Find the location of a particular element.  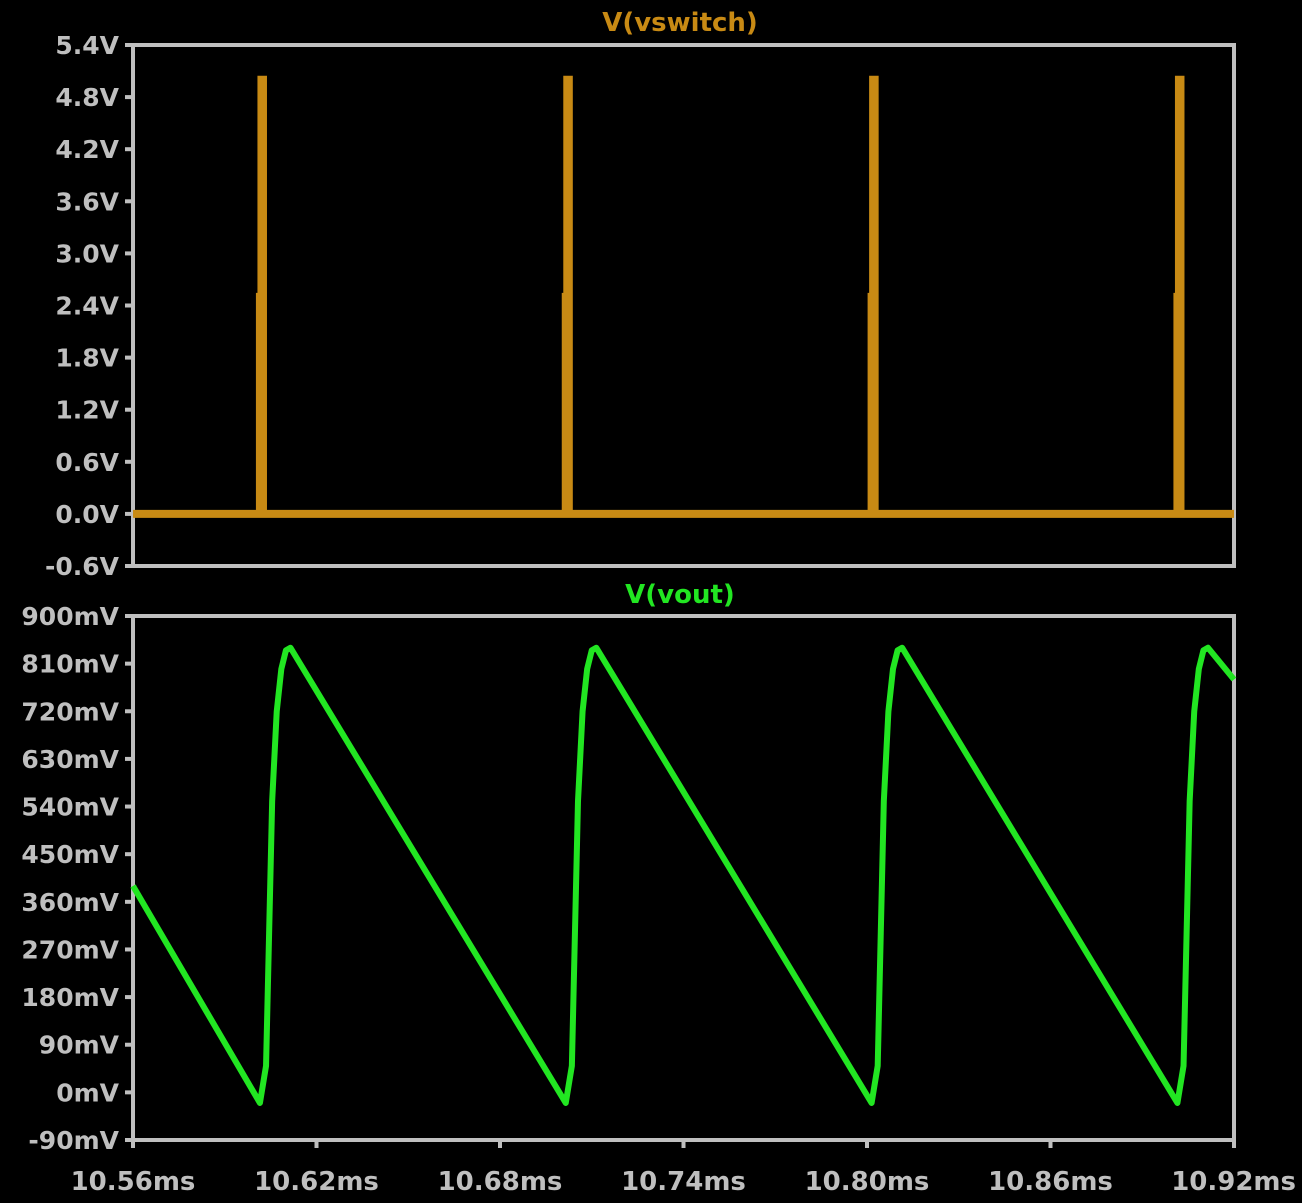

vout-trace-title: V(vout) is located at coordinates (680, 595).